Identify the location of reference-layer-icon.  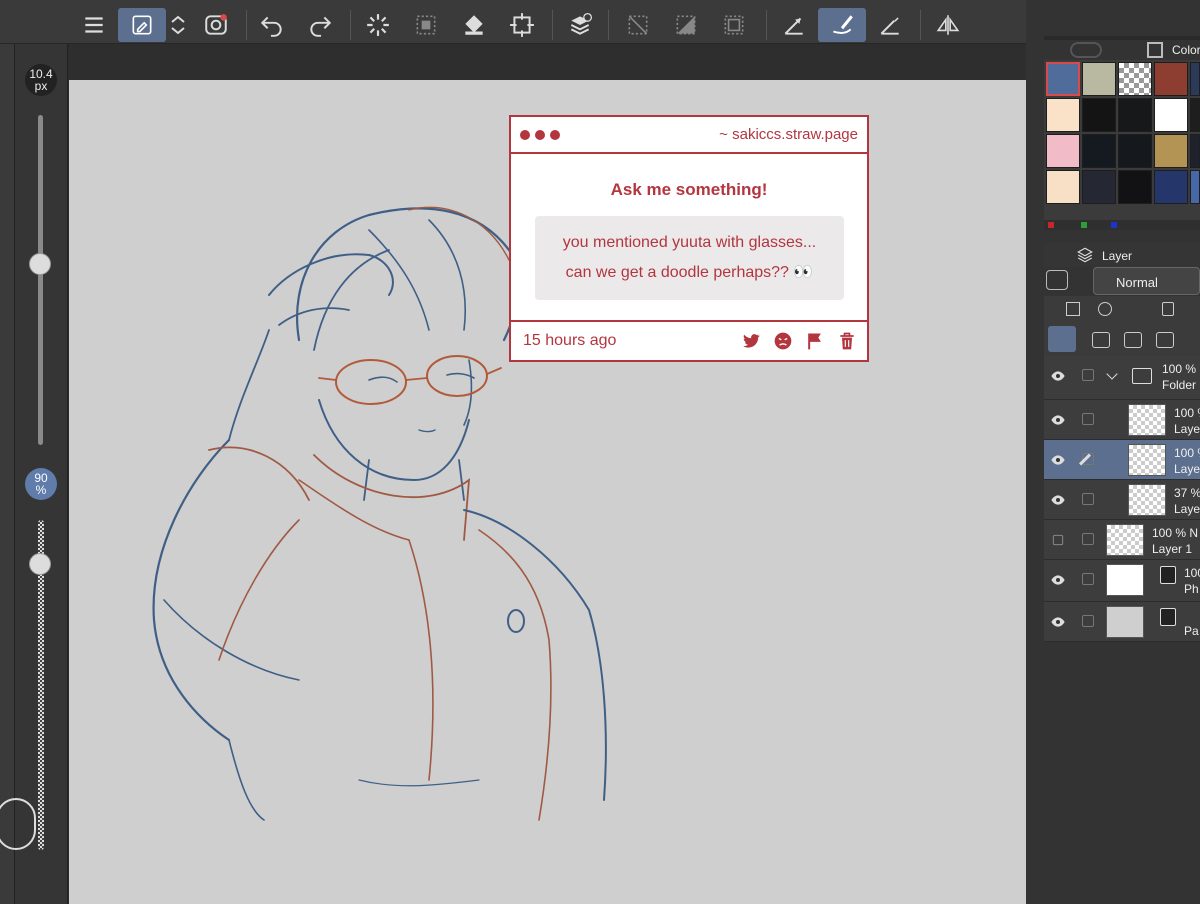
(1105, 309).